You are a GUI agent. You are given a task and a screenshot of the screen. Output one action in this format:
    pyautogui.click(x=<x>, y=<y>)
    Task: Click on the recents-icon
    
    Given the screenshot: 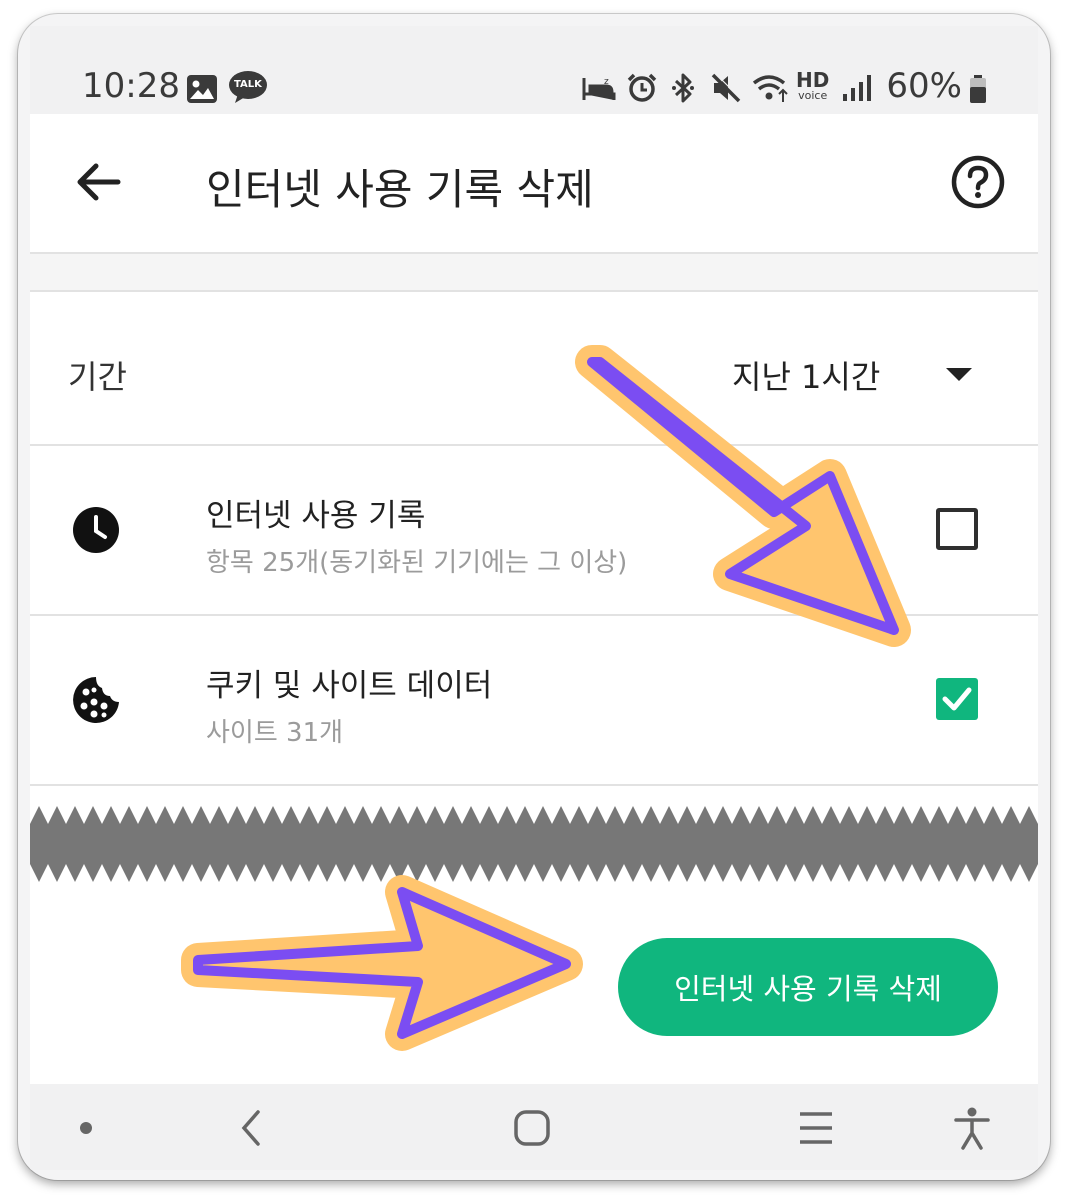 What is the action you would take?
    pyautogui.click(x=816, y=1128)
    